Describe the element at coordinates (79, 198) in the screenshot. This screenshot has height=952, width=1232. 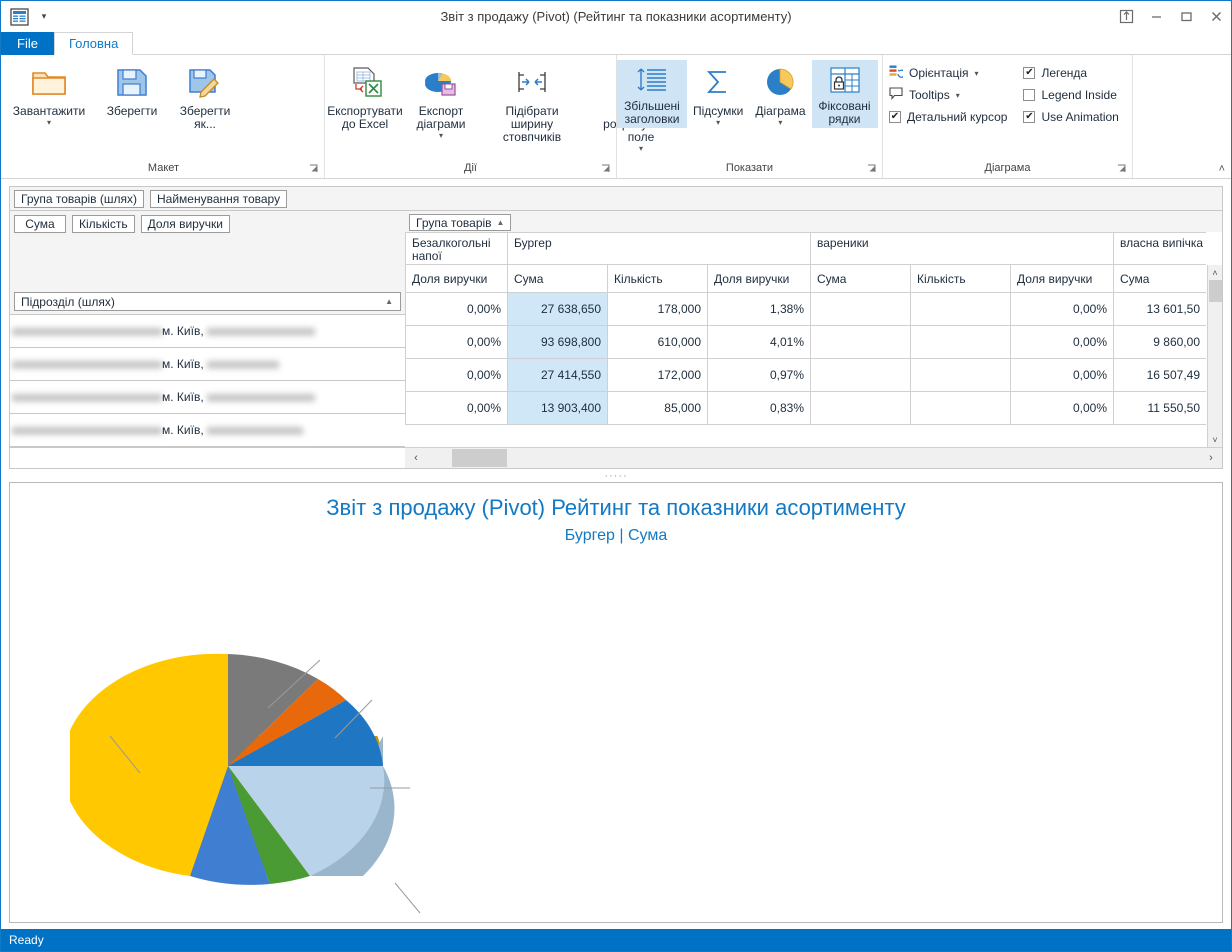
I see `field-pill-product-group-path: Група товарів (шлях)` at that location.